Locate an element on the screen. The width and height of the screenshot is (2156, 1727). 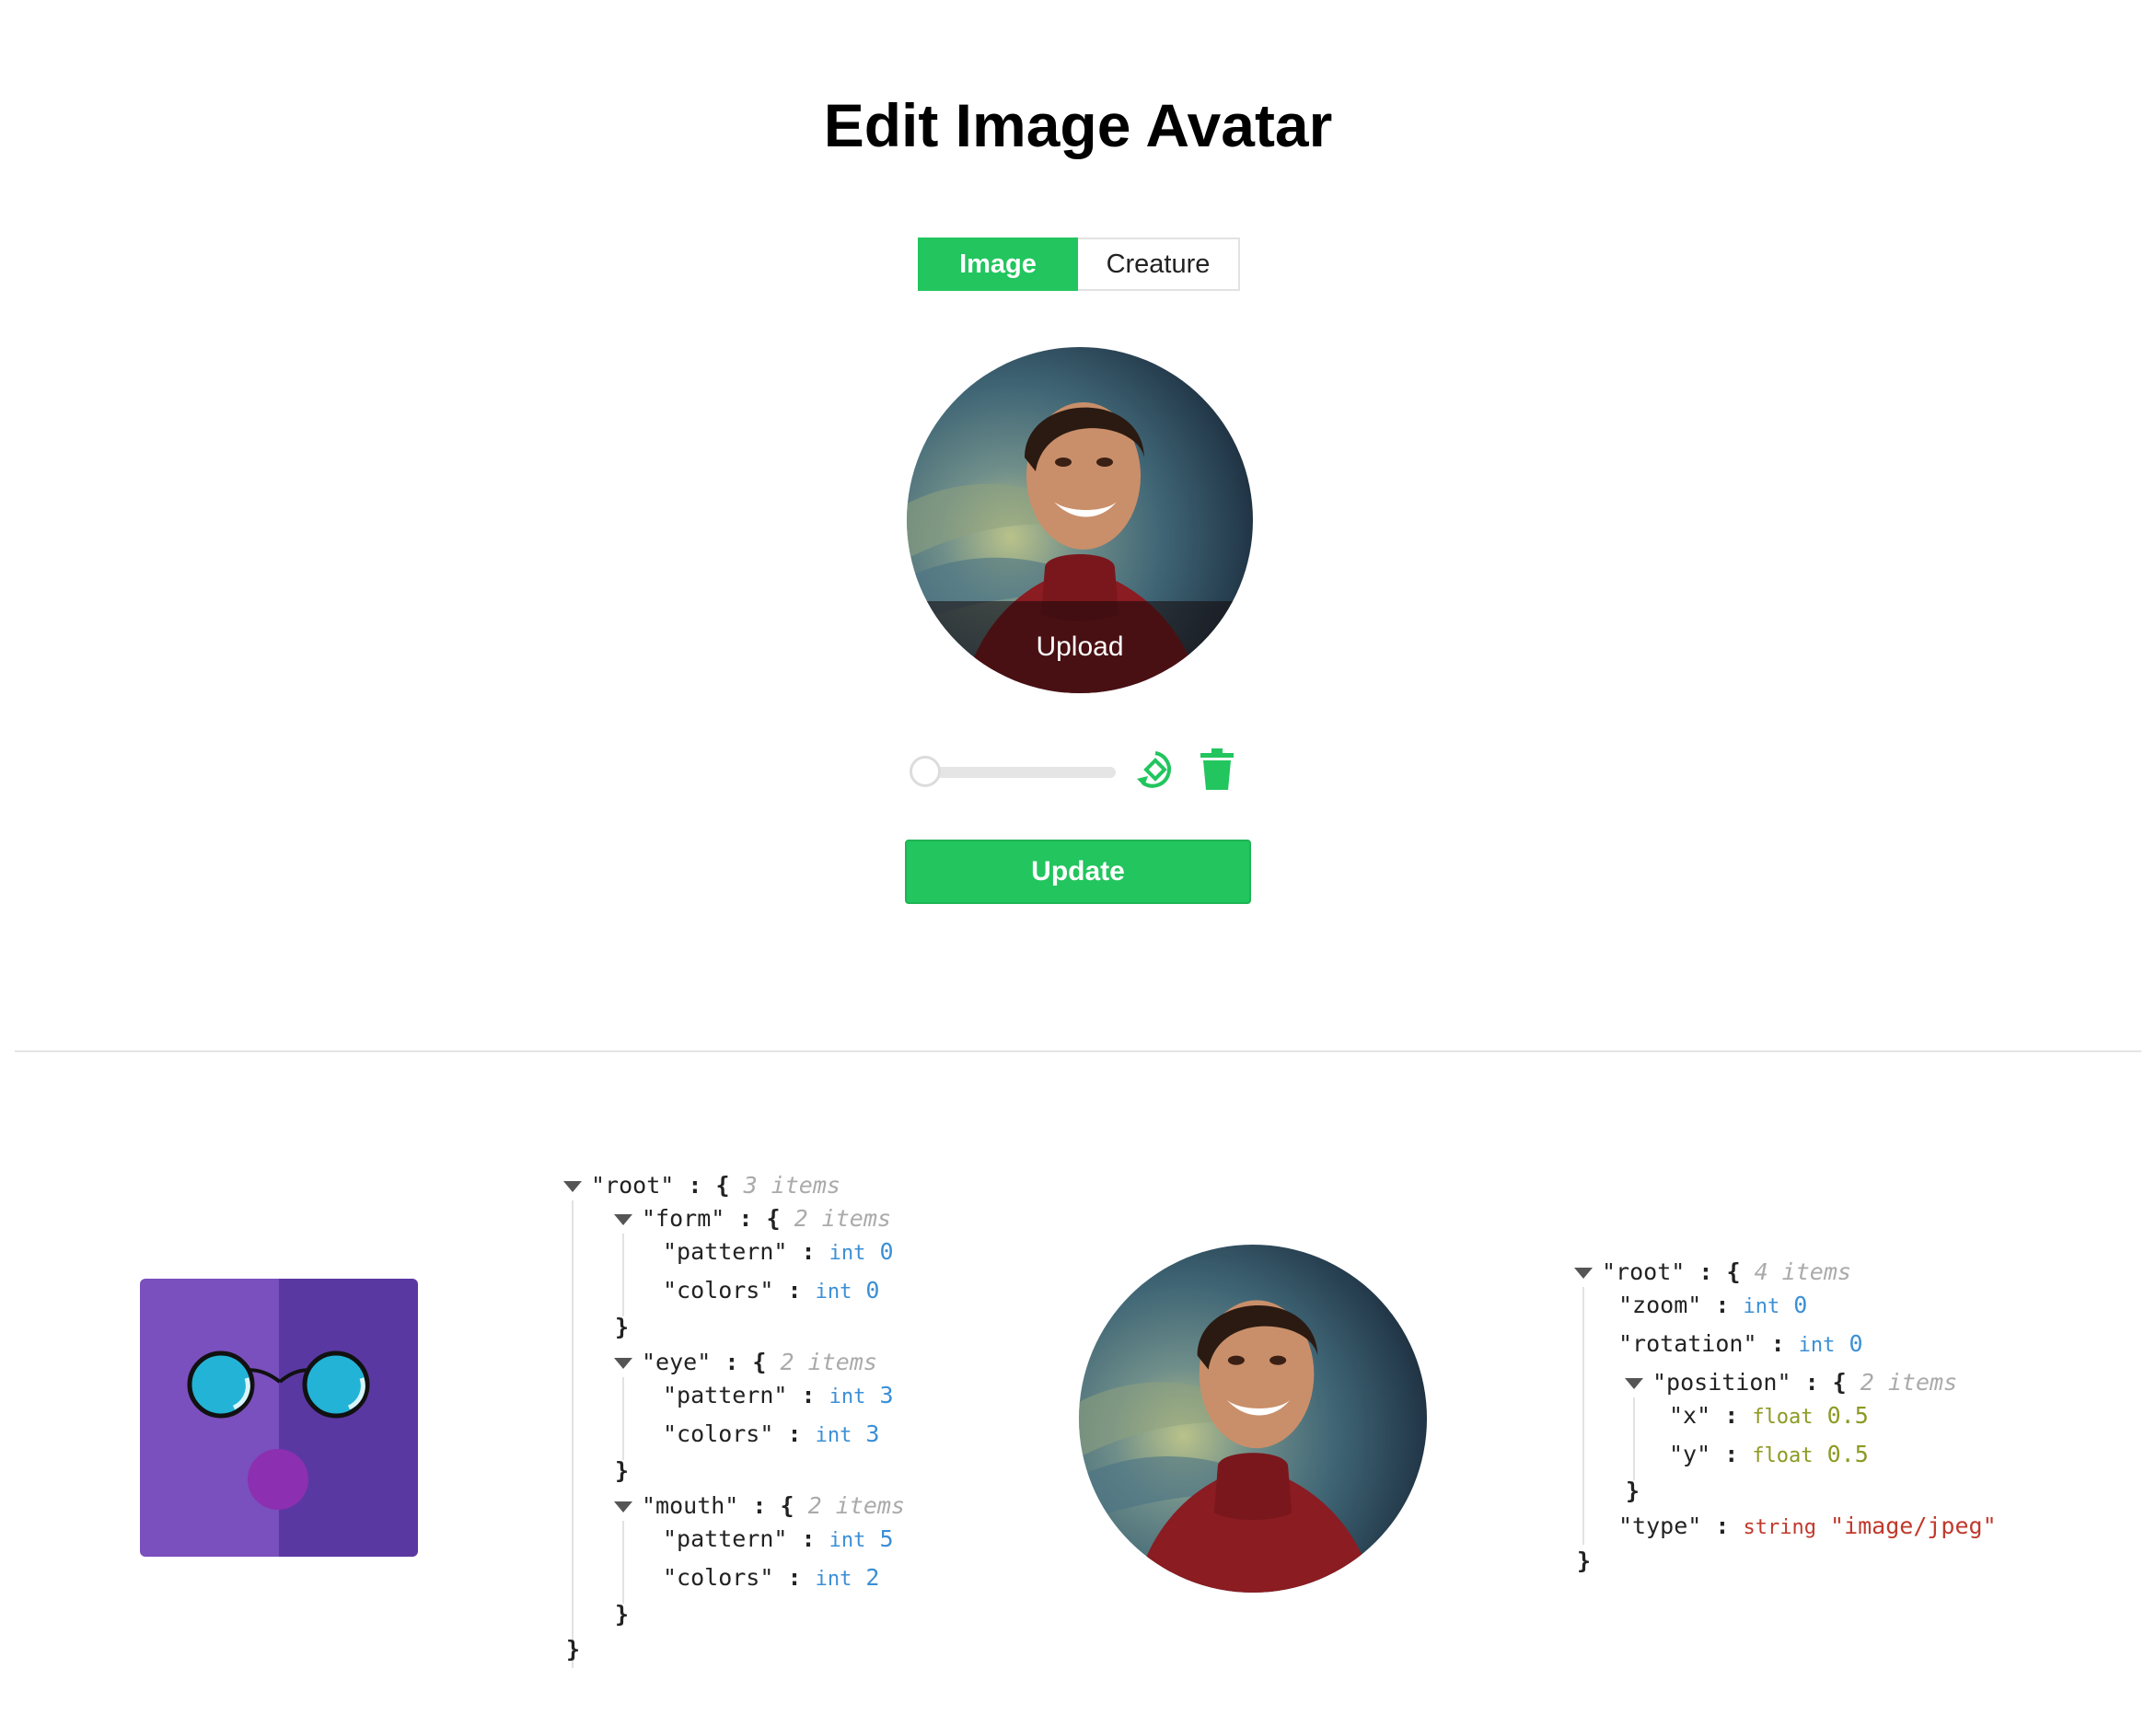
tab-image: Image is located at coordinates (998, 264).